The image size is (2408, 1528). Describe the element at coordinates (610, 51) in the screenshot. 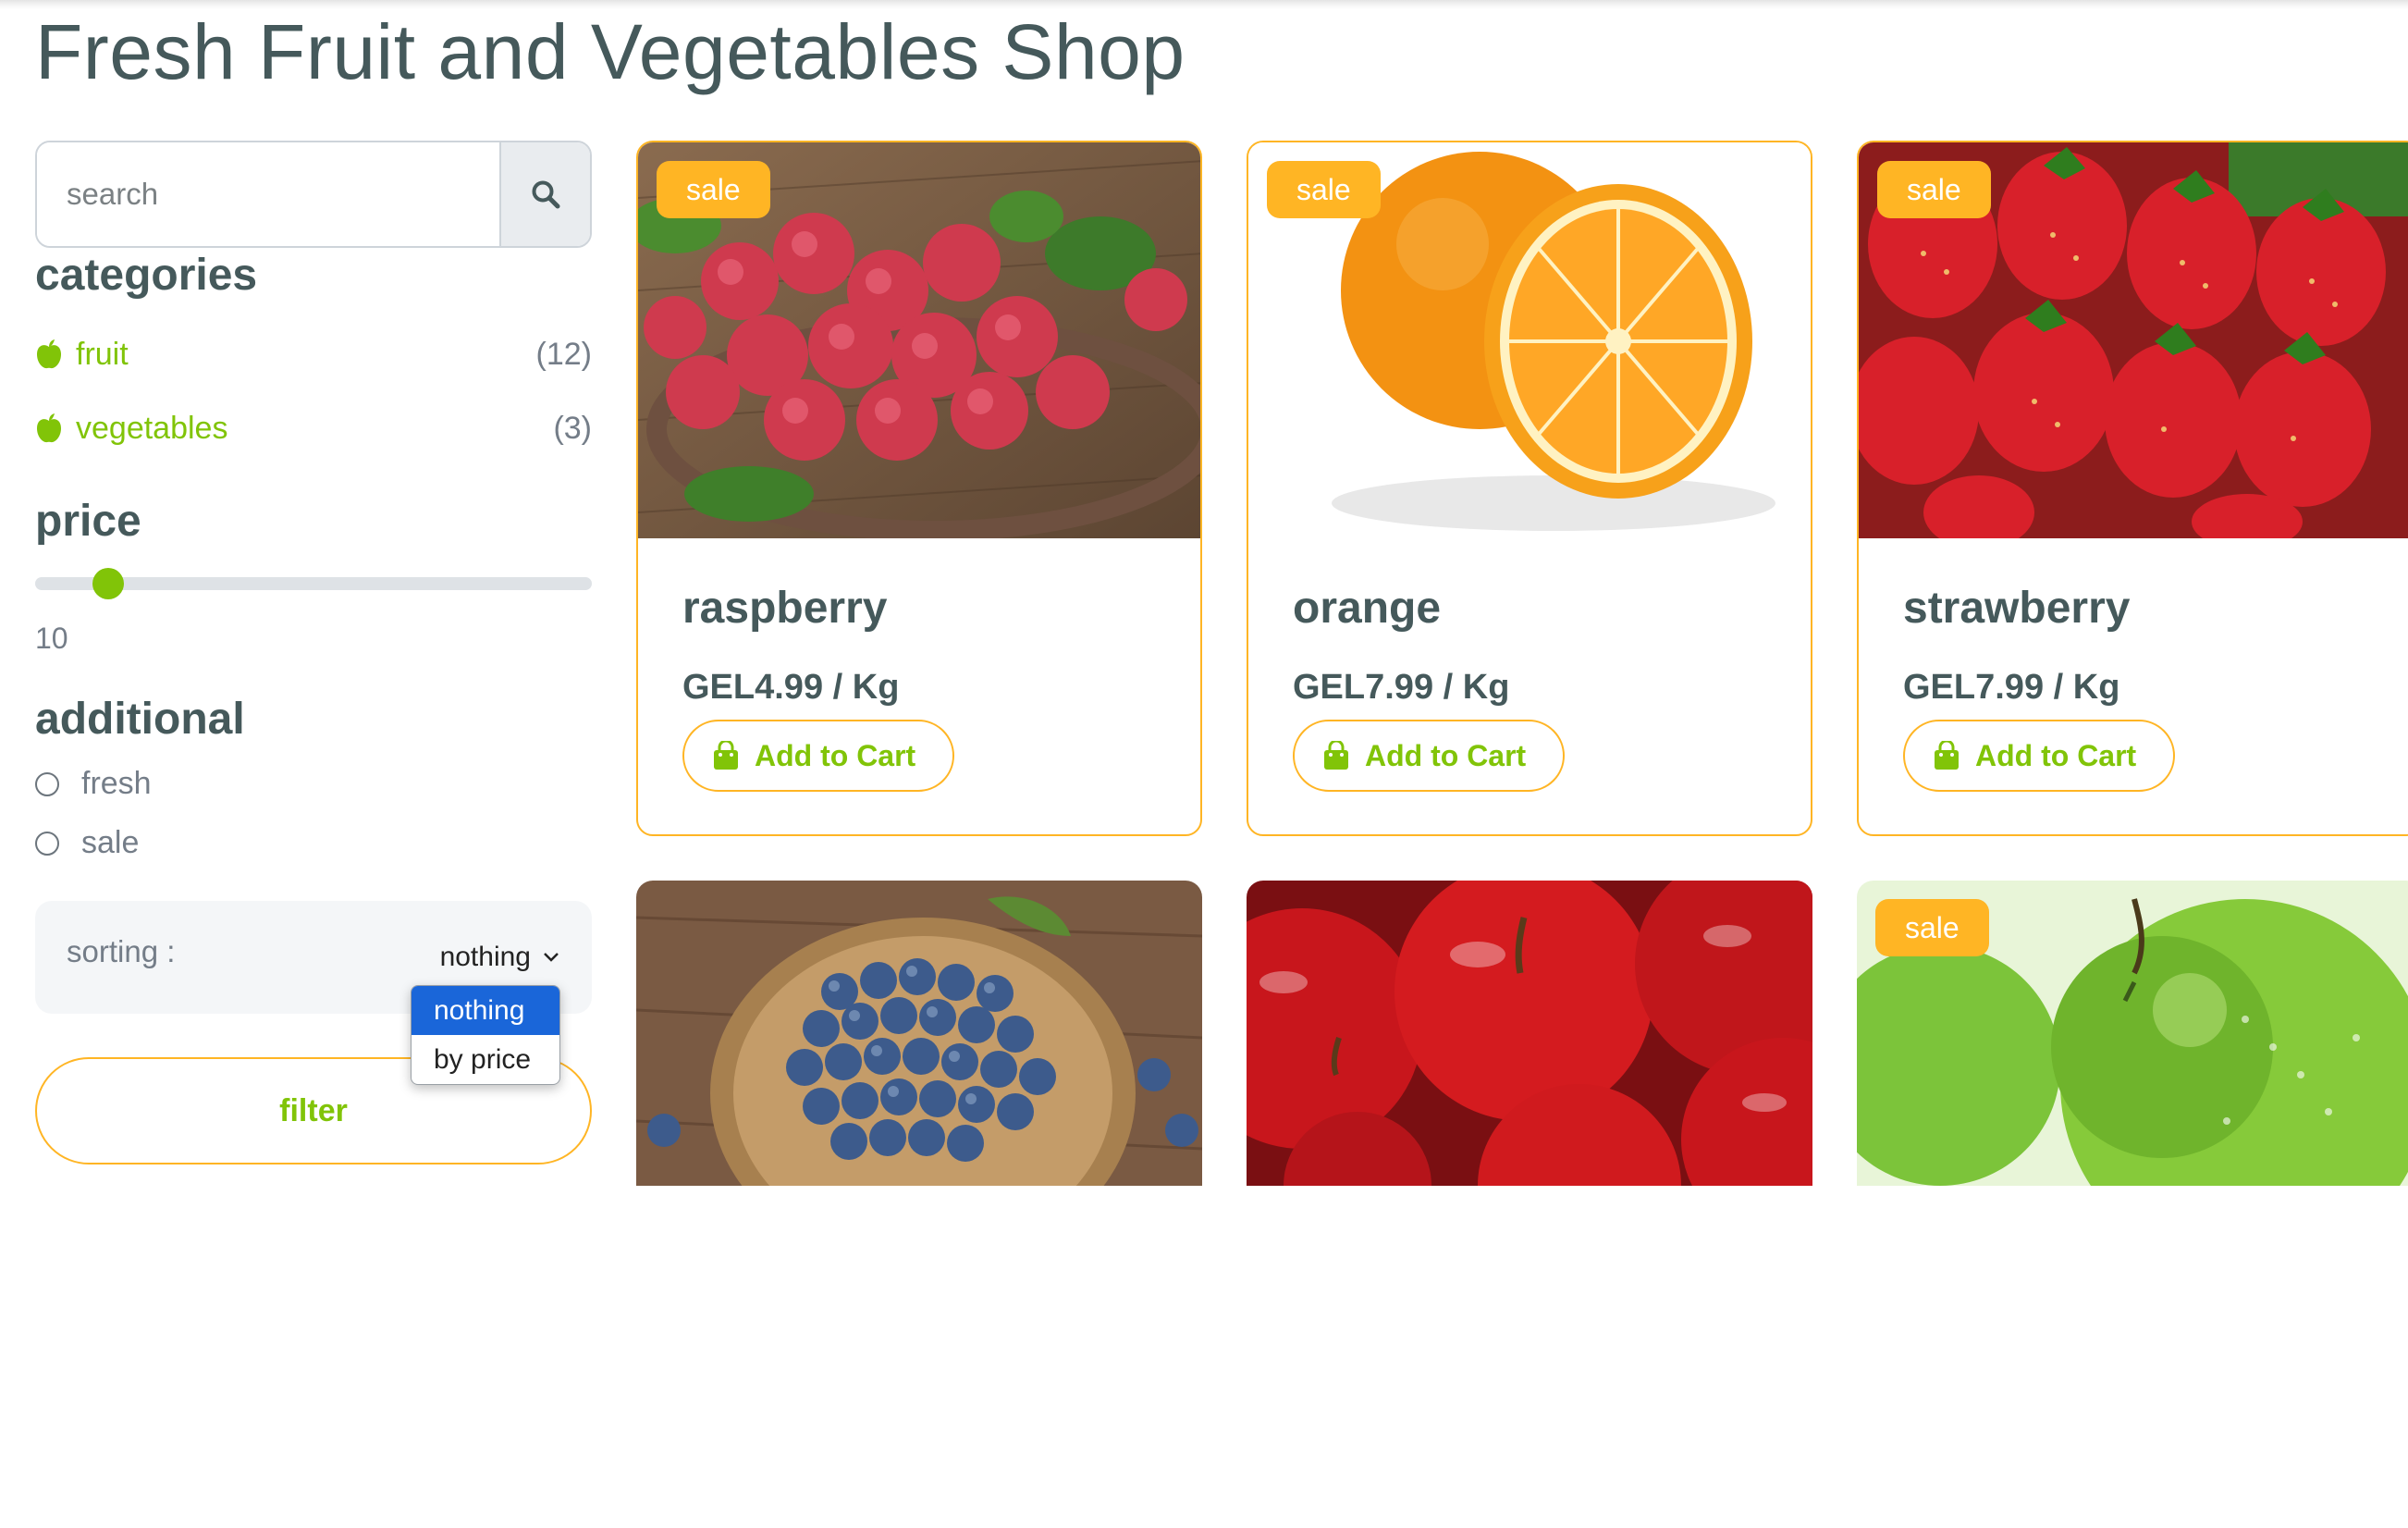

I see `page-title: Fresh Fruit and Vegetables Shop` at that location.